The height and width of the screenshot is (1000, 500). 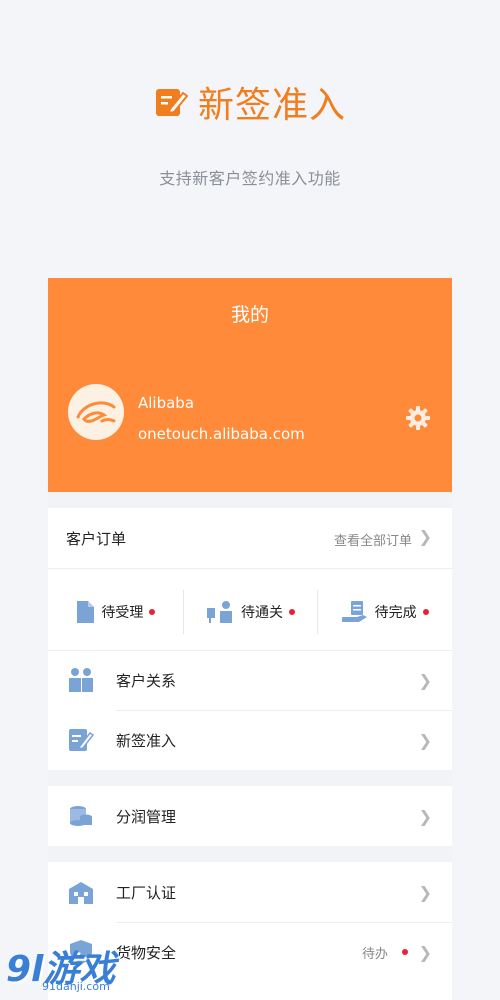 I want to click on todo-badge: 待办, so click(x=374, y=954).